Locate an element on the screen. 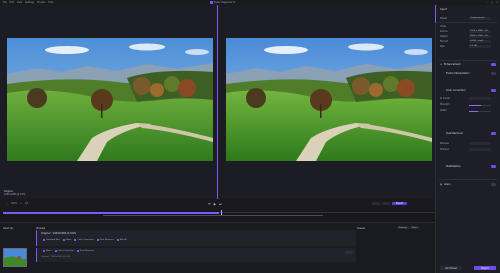 The width and height of the screenshot is (500, 273). enhancement-toggle is located at coordinates (493, 64).